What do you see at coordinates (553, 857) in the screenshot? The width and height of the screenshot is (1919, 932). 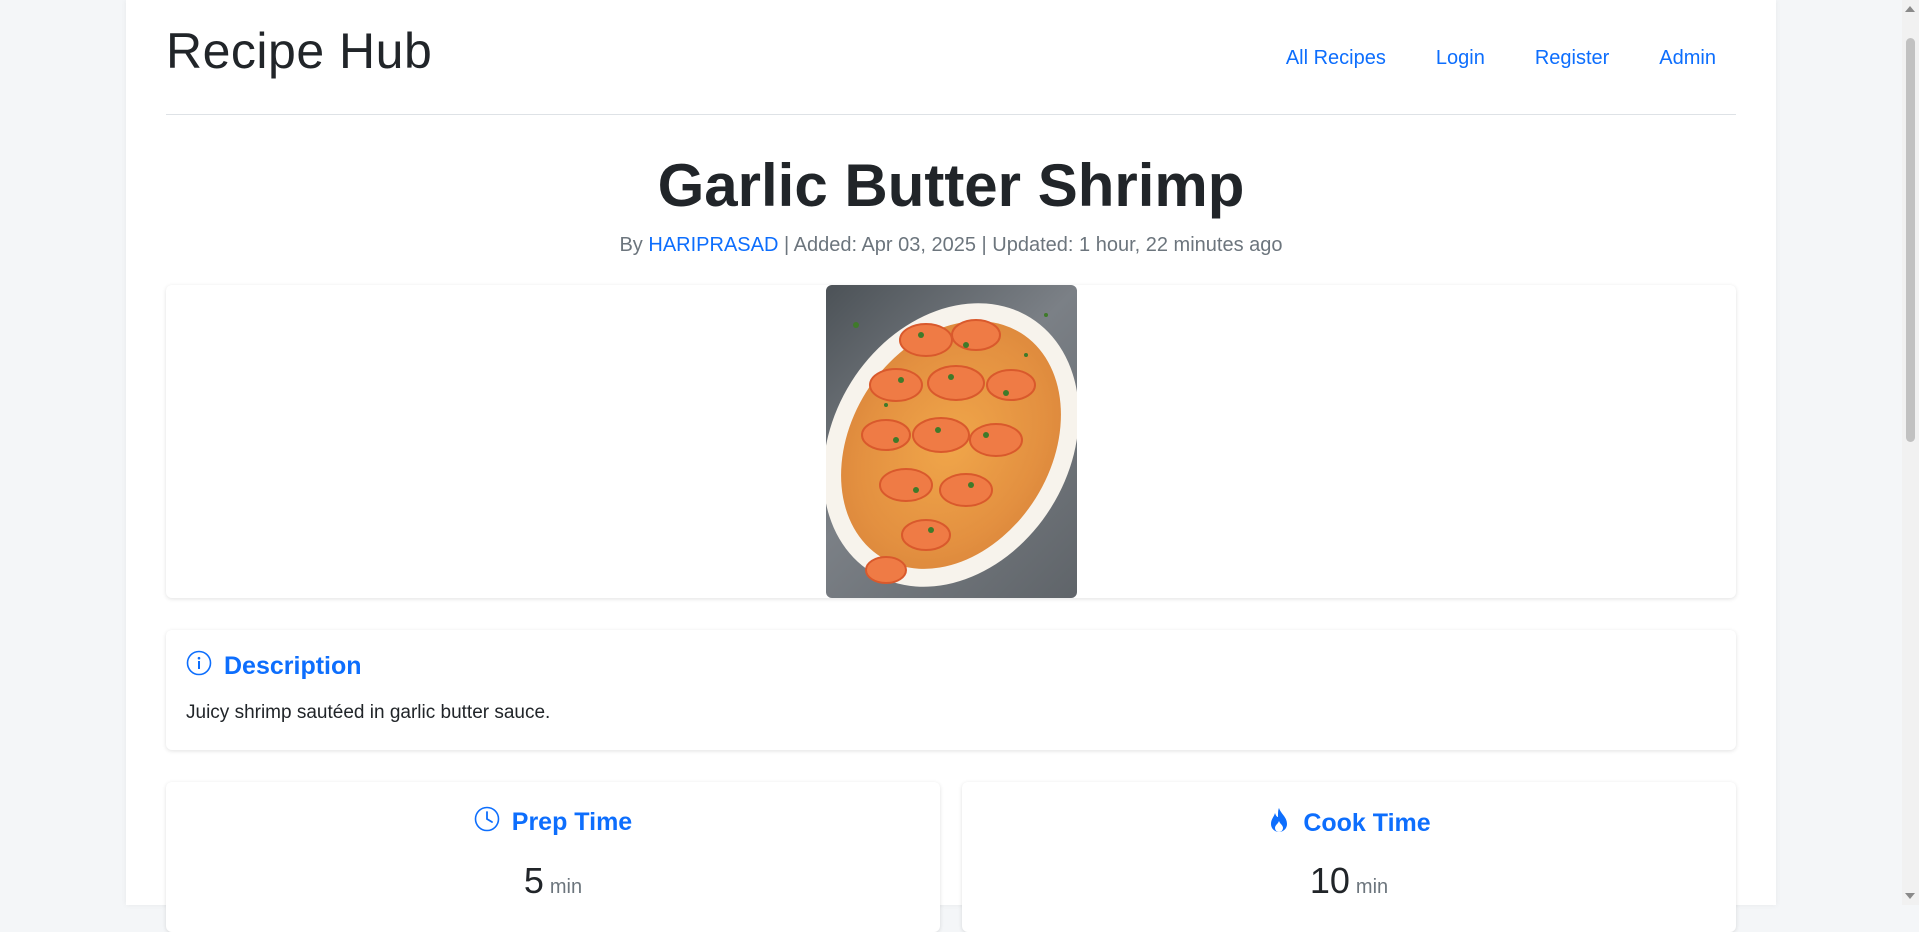 I see `prep-time-card: Prep Time 5 min` at bounding box center [553, 857].